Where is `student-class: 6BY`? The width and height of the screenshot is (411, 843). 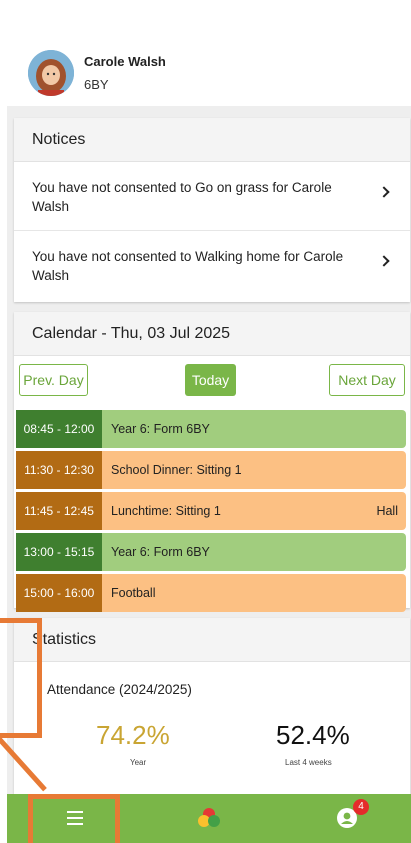 student-class: 6BY is located at coordinates (96, 84).